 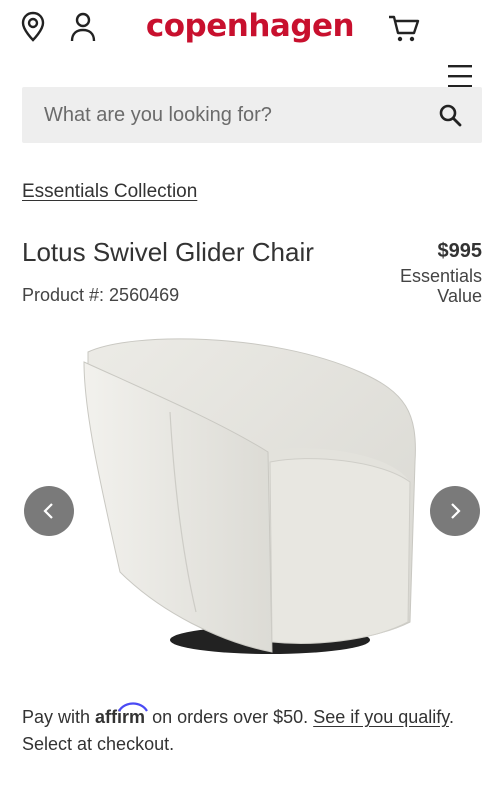 I want to click on price-label-line1: Essentials, so click(x=440, y=276).